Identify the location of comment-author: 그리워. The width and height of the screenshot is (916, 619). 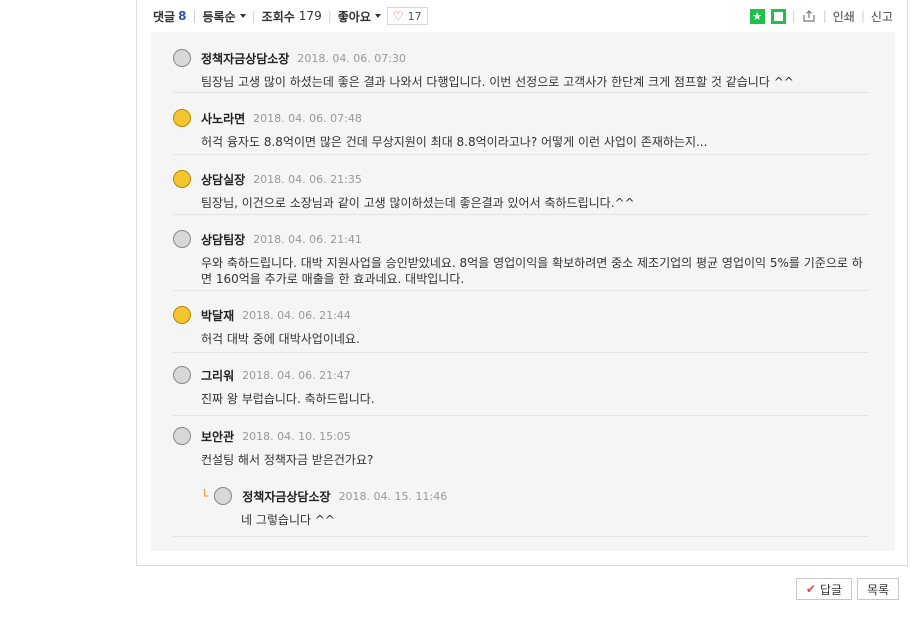
(217, 375).